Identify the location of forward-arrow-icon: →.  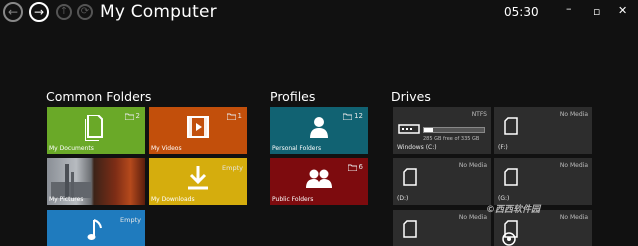
(39, 12).